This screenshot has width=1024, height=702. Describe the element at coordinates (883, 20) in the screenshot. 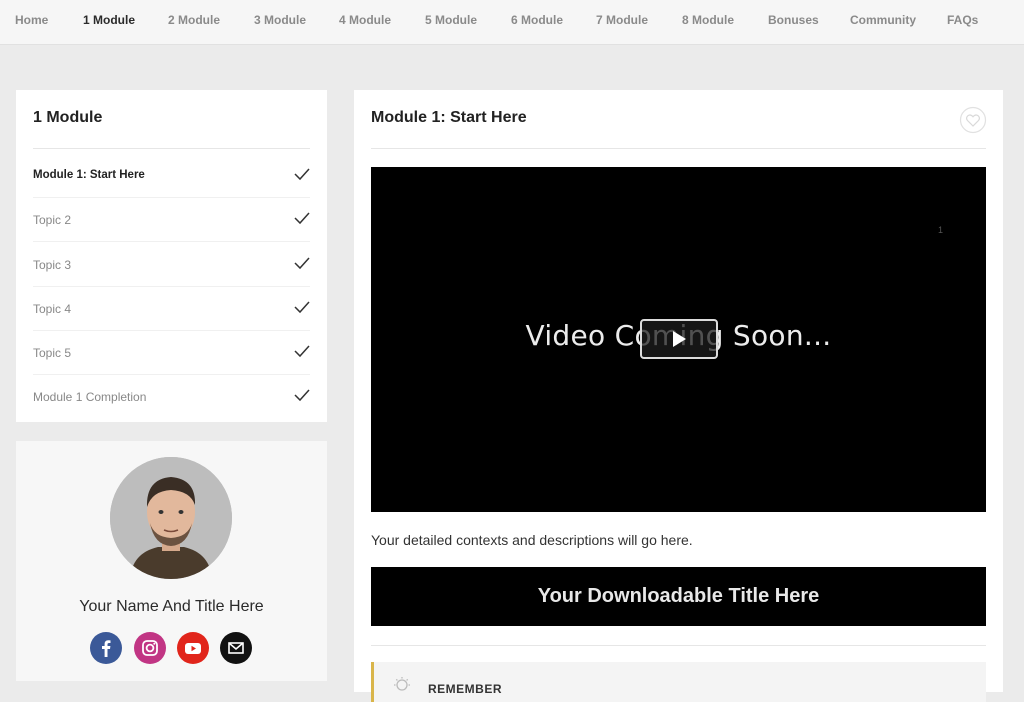

I see `nav-community: Community` at that location.